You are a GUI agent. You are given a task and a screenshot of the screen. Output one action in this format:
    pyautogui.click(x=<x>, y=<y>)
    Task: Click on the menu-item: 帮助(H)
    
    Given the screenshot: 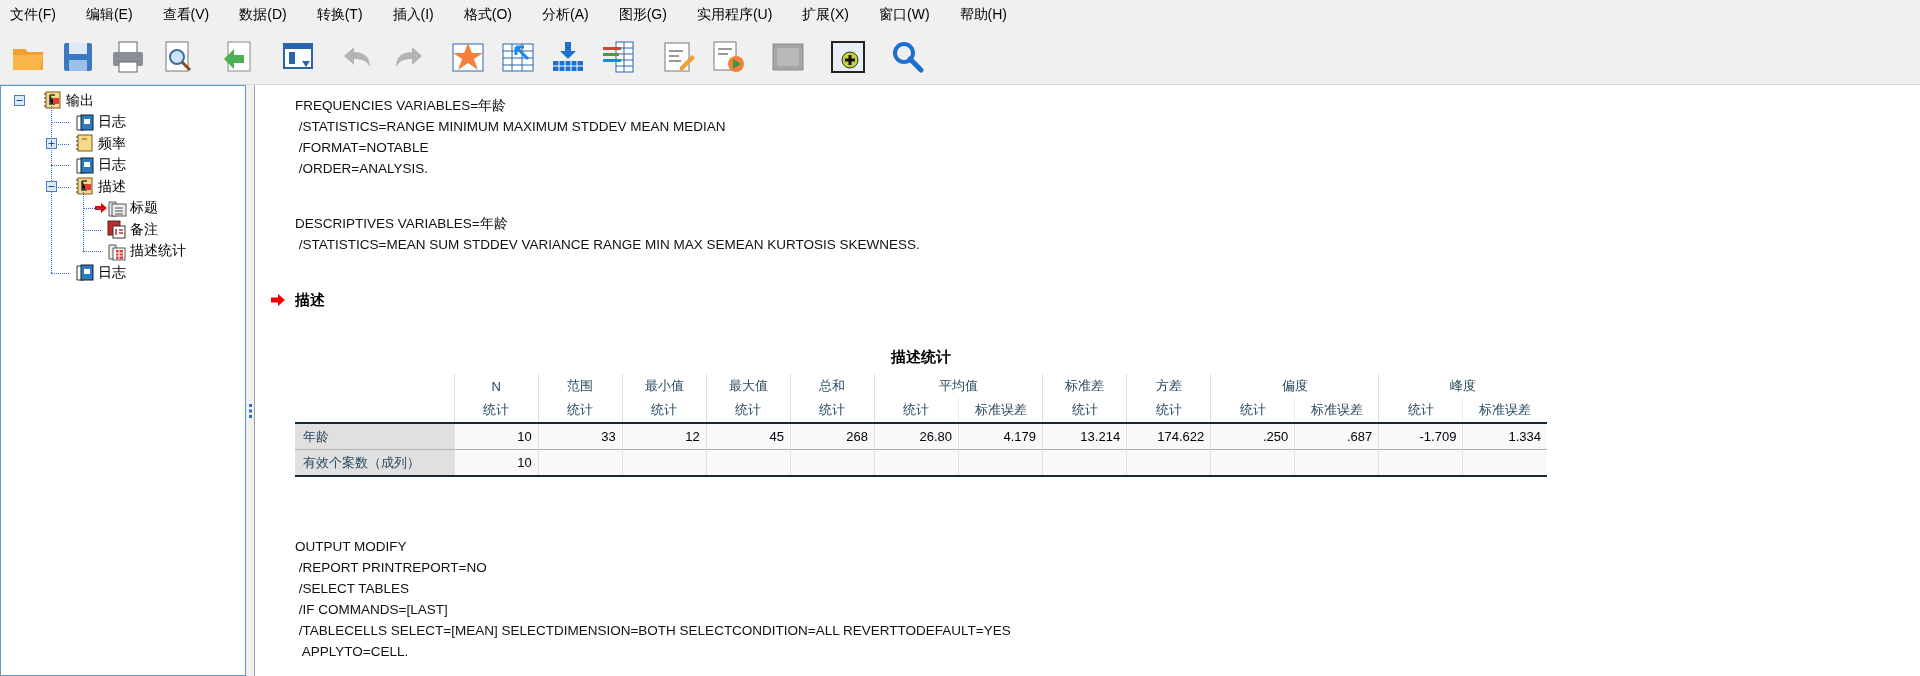 What is the action you would take?
    pyautogui.click(x=983, y=15)
    